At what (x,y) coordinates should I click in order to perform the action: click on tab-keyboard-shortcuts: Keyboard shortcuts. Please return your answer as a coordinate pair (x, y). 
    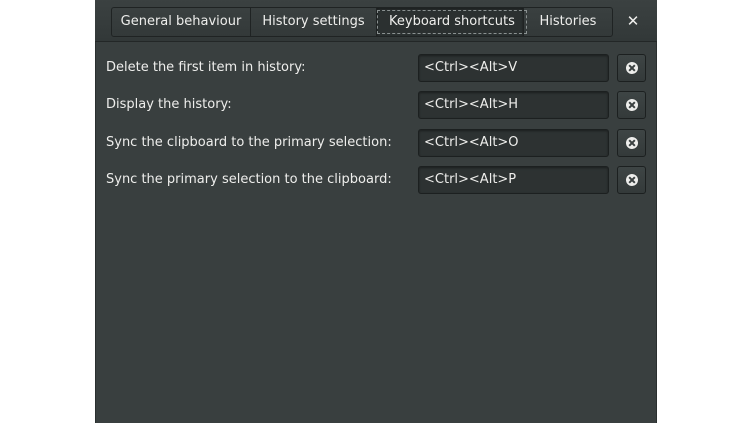
    Looking at the image, I should click on (452, 22).